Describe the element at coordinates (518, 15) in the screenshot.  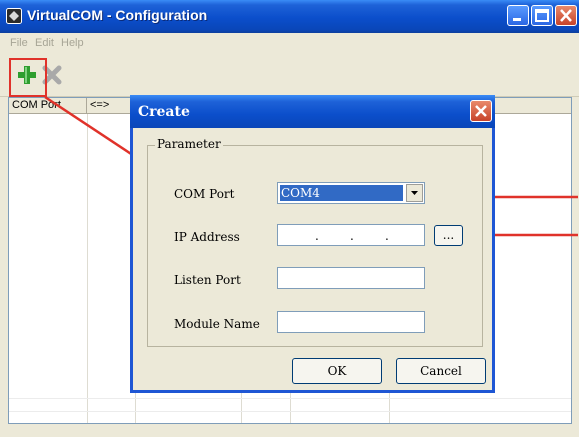
I see `minimize-button` at that location.